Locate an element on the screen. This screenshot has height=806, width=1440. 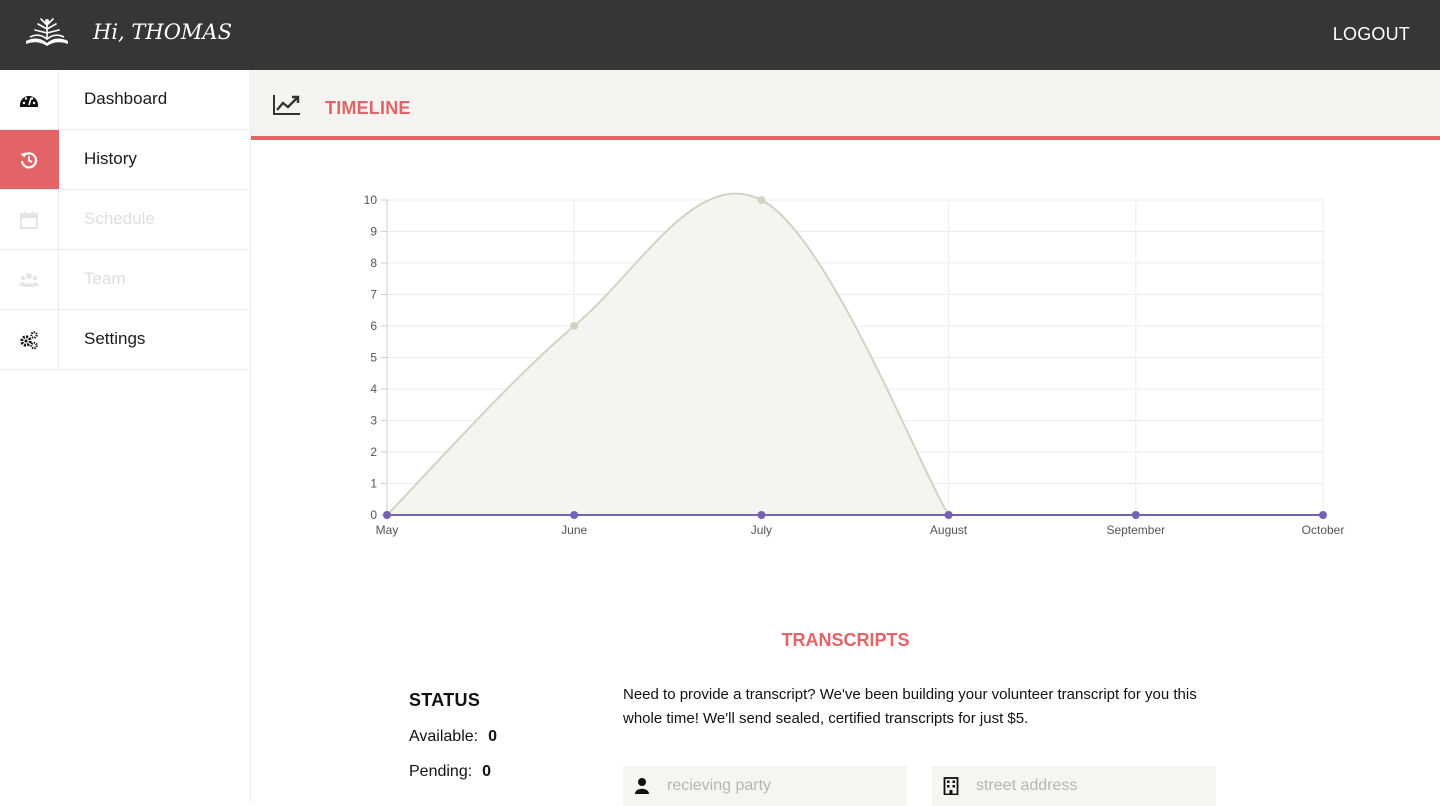
pending-row: Pending: 0 is located at coordinates (509, 772).